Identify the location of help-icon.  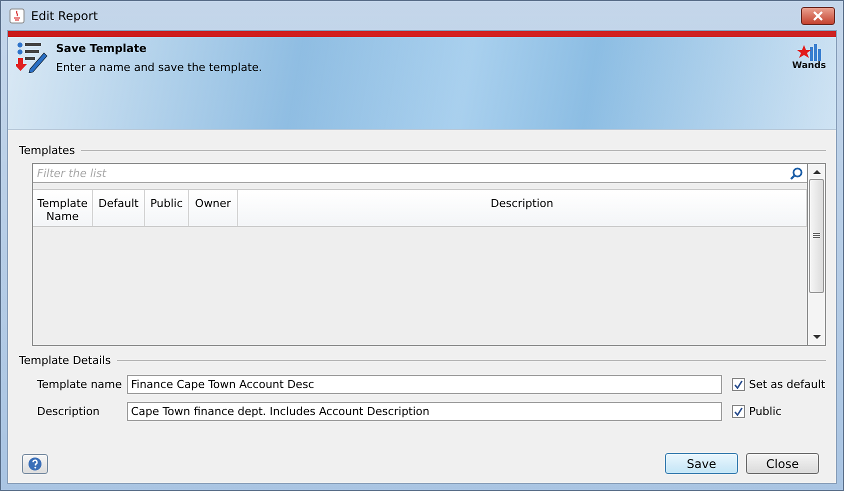
(35, 463).